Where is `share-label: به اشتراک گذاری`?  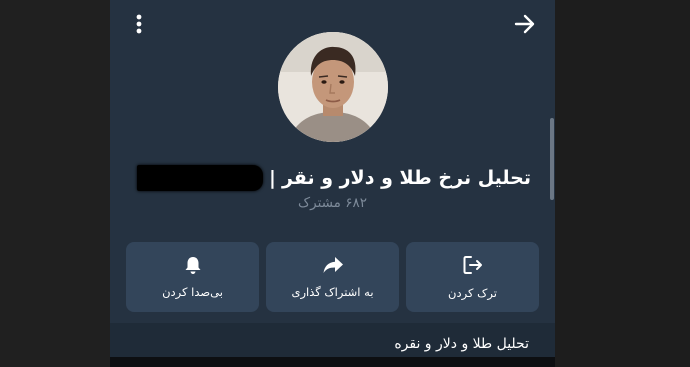 share-label: به اشتراک گذاری is located at coordinates (332, 292).